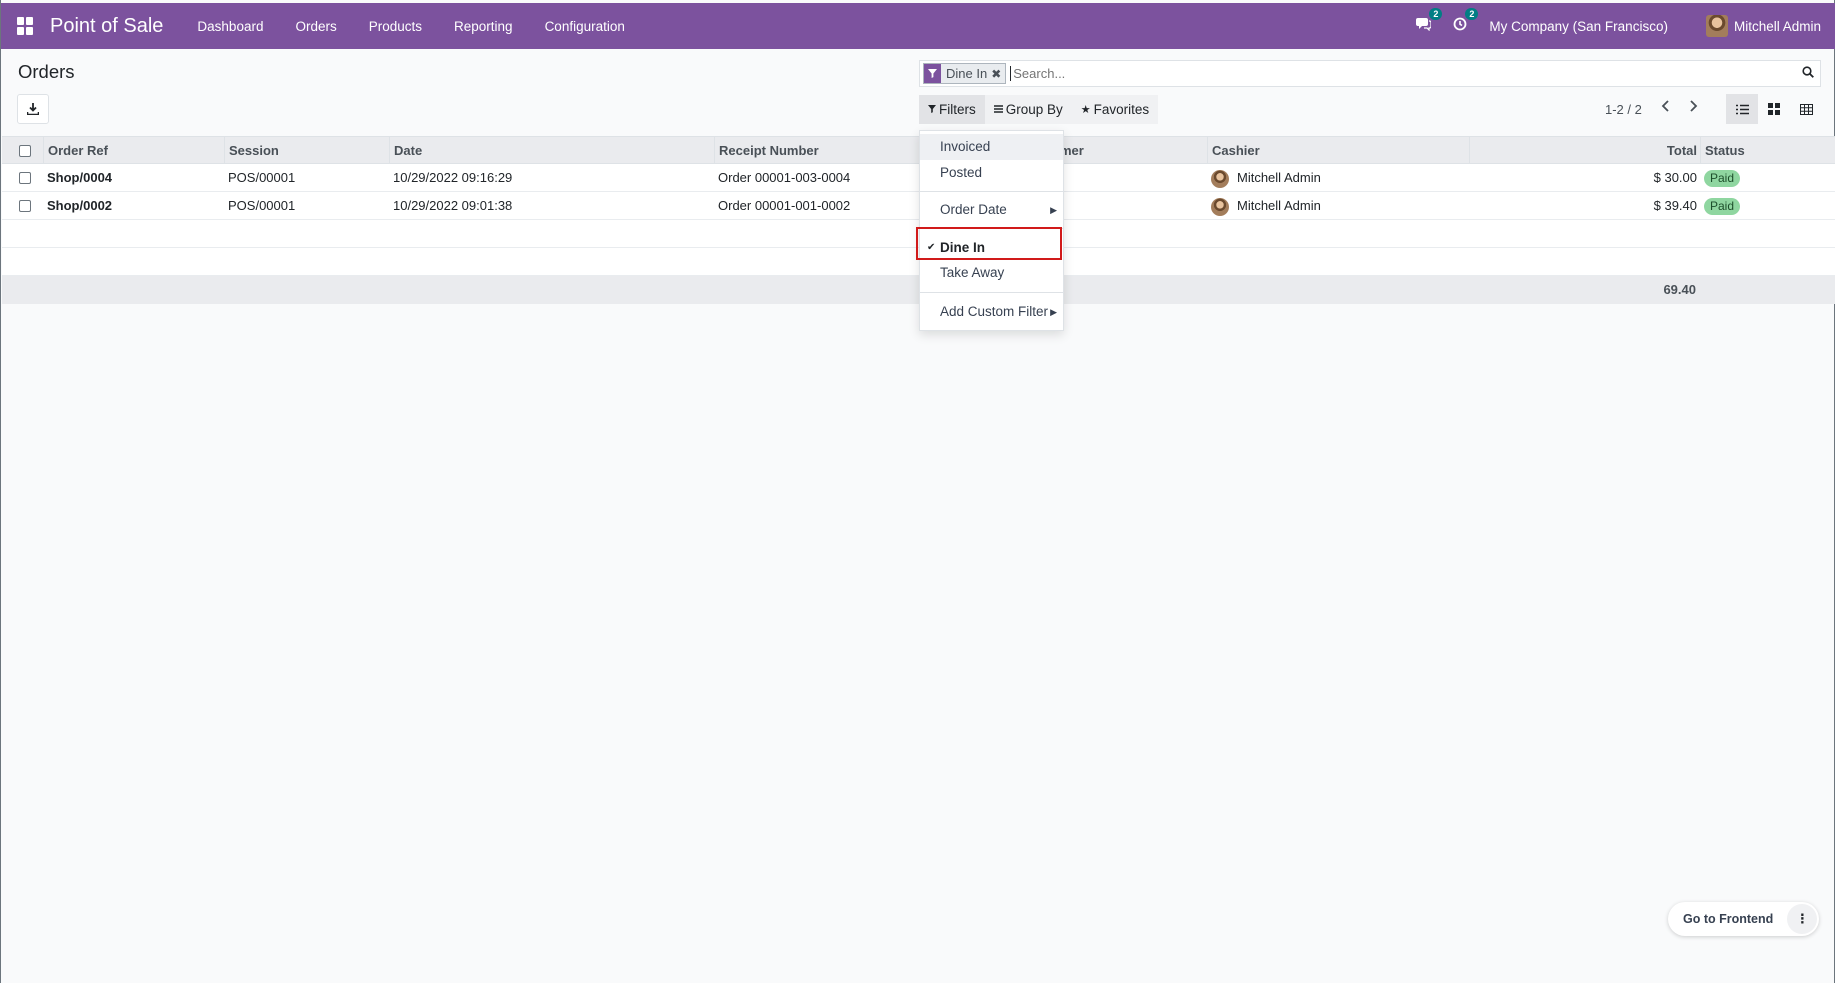 The width and height of the screenshot is (1835, 983). I want to click on facet-label: Dine In, so click(967, 73).